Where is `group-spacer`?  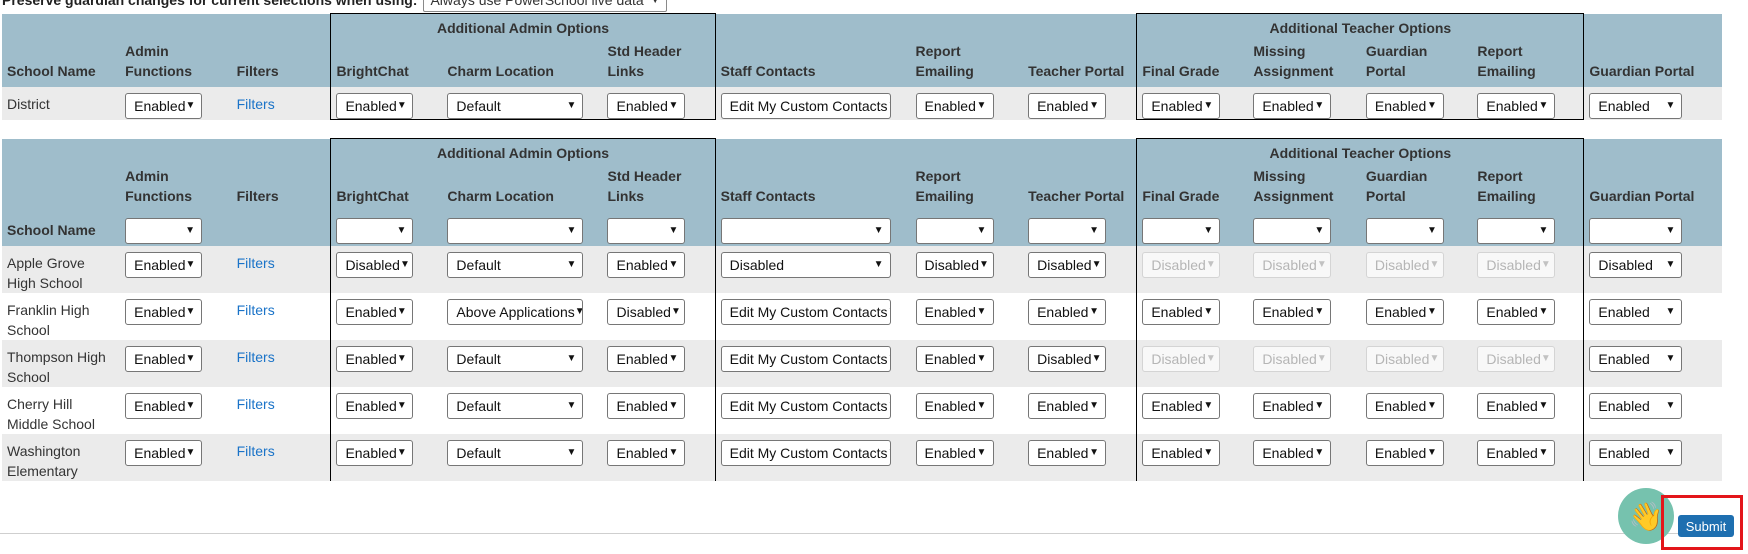 group-spacer is located at coordinates (926, 27).